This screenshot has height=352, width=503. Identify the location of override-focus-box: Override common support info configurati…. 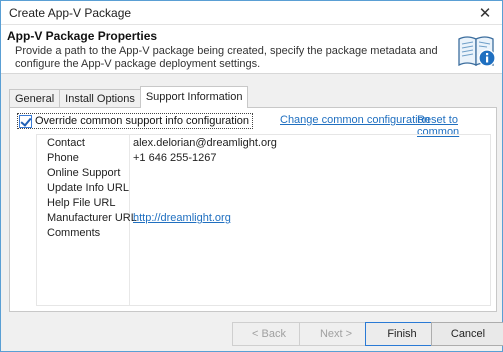
(135, 121).